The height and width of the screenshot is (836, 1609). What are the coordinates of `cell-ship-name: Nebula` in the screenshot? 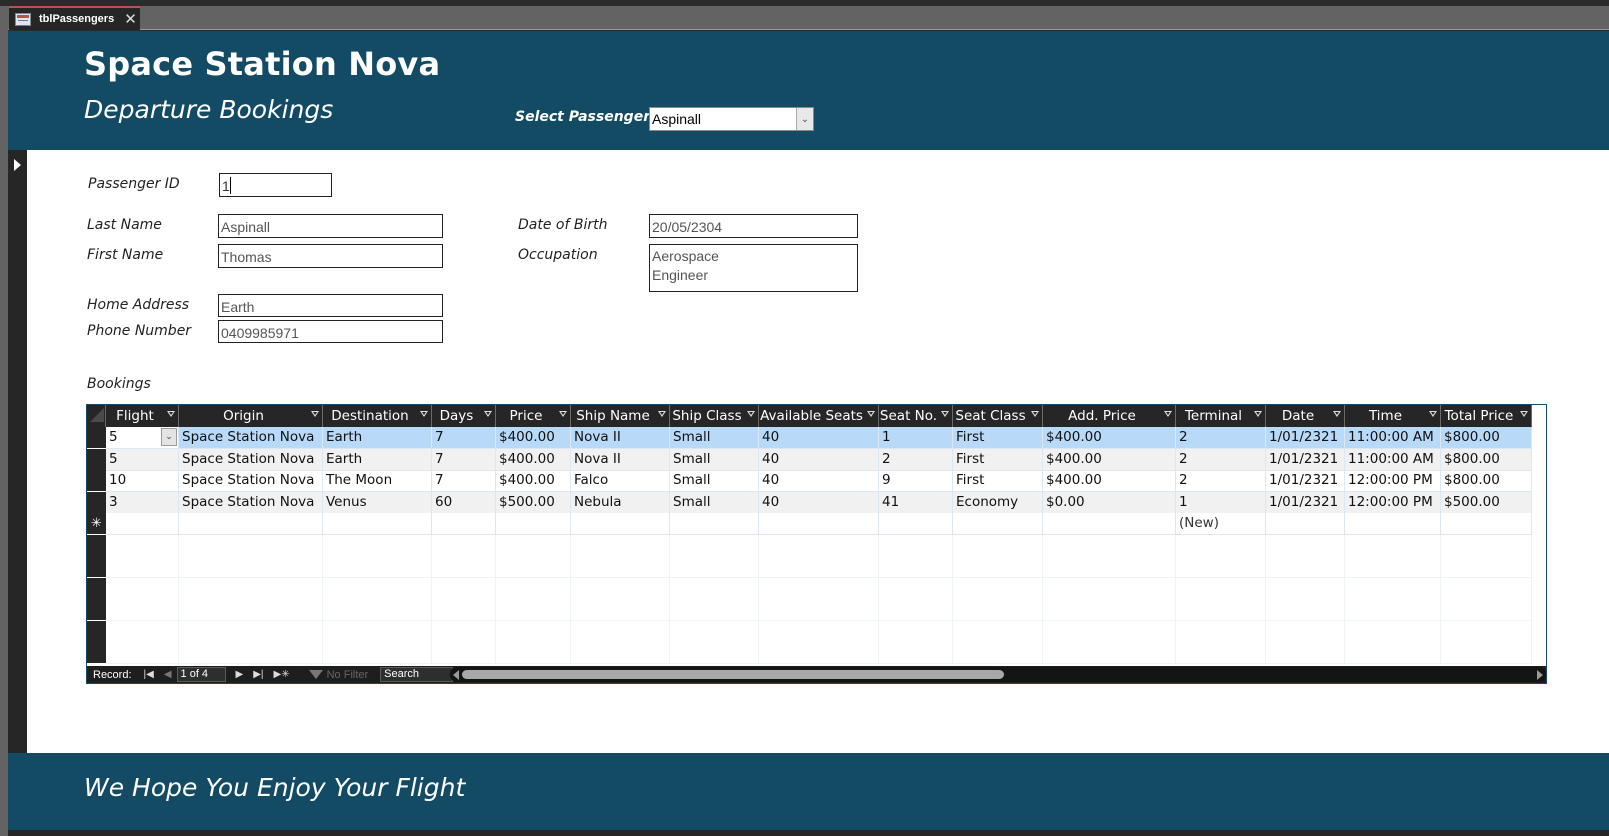 It's located at (620, 502).